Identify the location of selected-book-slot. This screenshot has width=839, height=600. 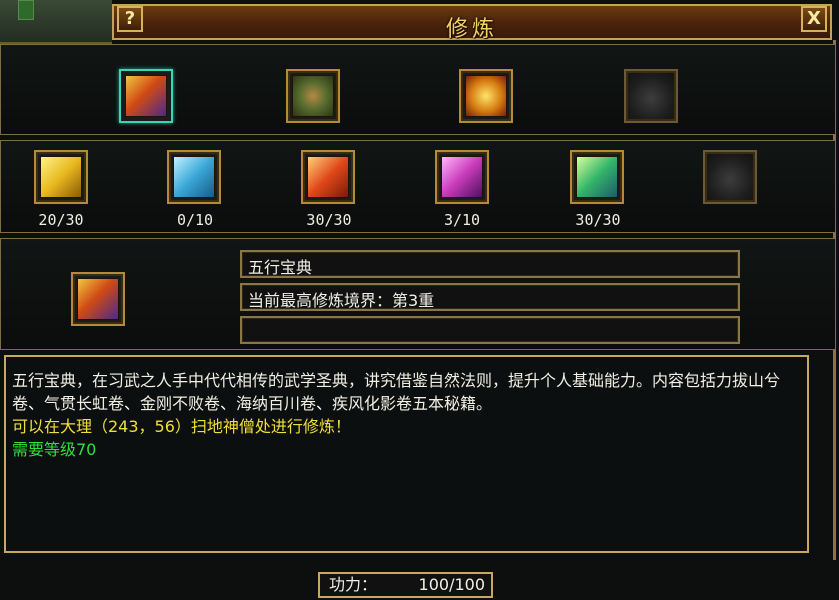
(98, 299).